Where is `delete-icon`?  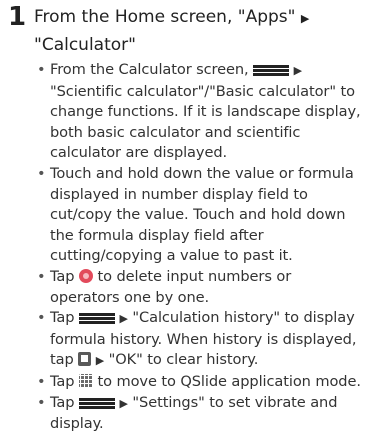 delete-icon is located at coordinates (85, 275).